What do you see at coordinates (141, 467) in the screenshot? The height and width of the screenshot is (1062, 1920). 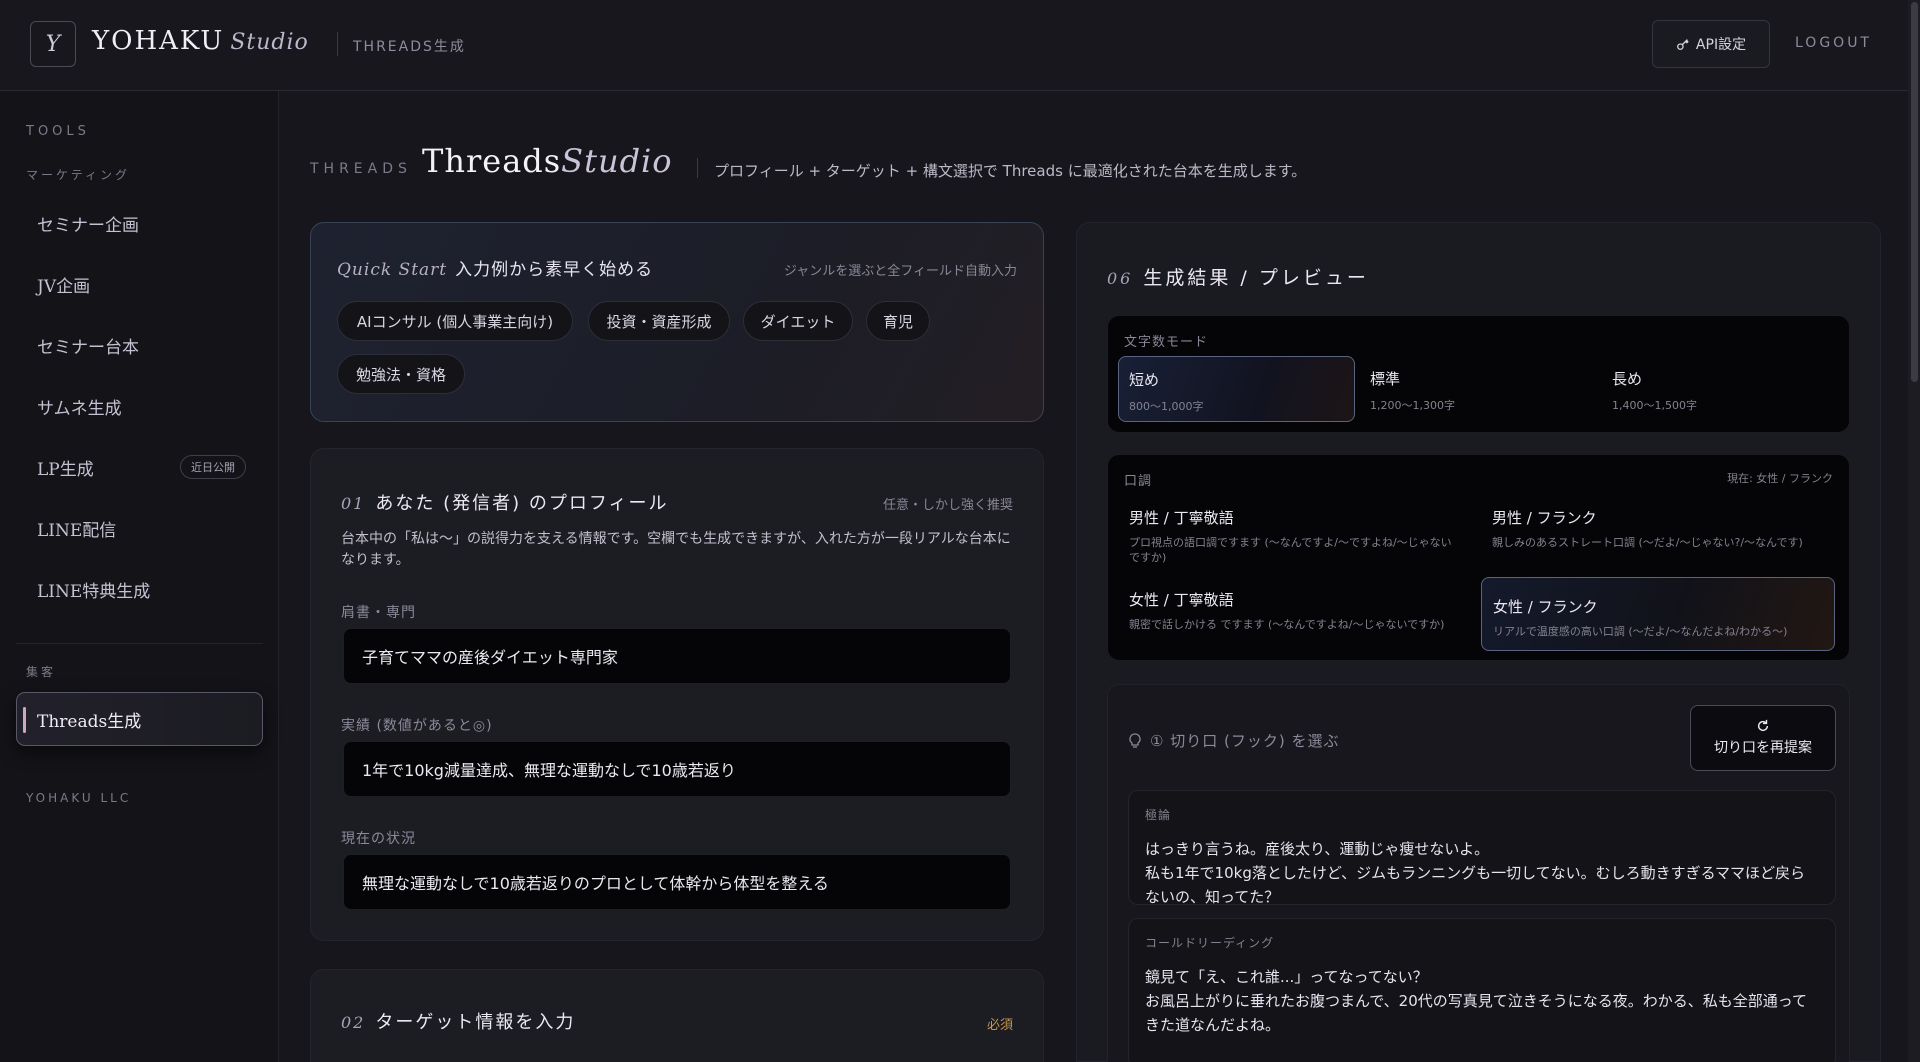 I see `sidebar-item-lp: LP生成 近日公開` at bounding box center [141, 467].